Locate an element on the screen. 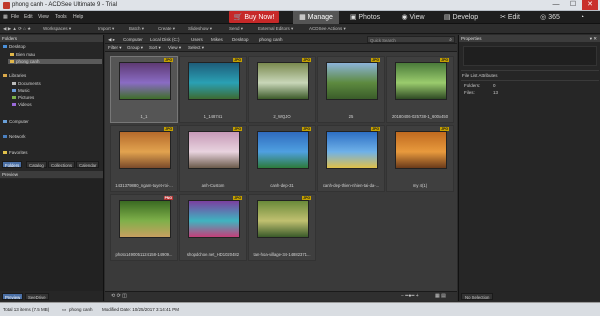 The image size is (600, 316). thumbnail-item: JPG shopdchoe.net_HD1020482 is located at coordinates (213, 227).